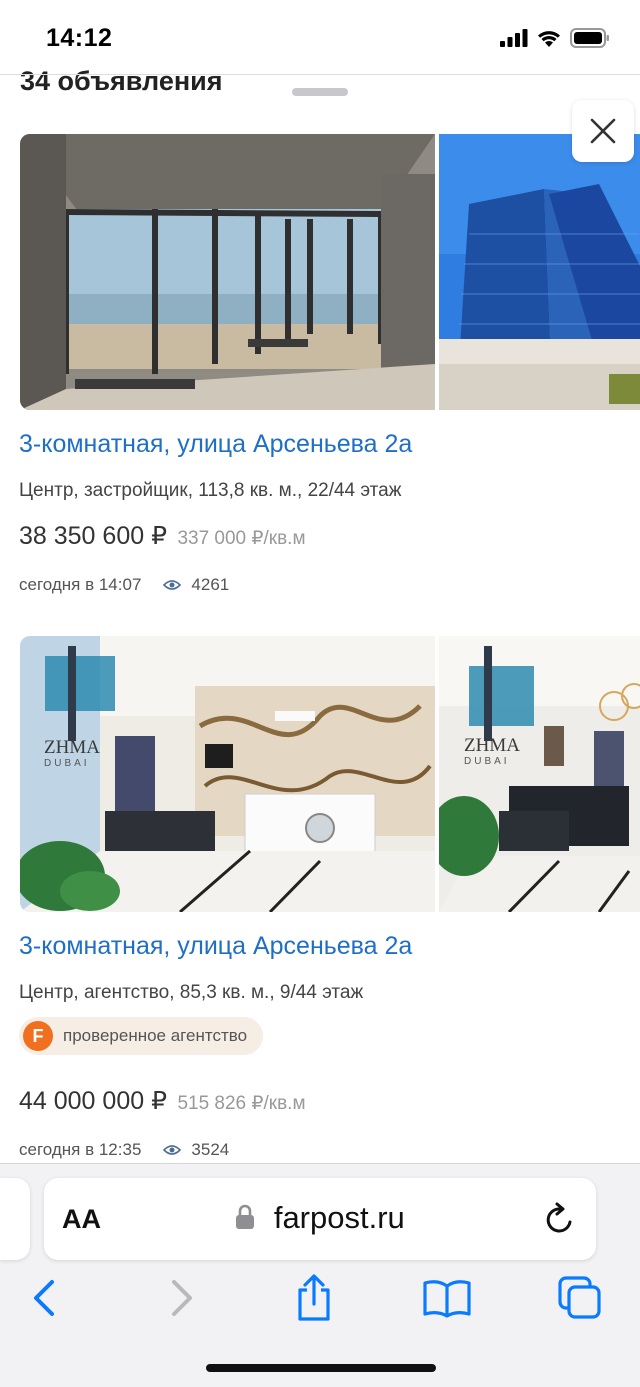  I want to click on results-count-title: 34 объявления, so click(121, 81).